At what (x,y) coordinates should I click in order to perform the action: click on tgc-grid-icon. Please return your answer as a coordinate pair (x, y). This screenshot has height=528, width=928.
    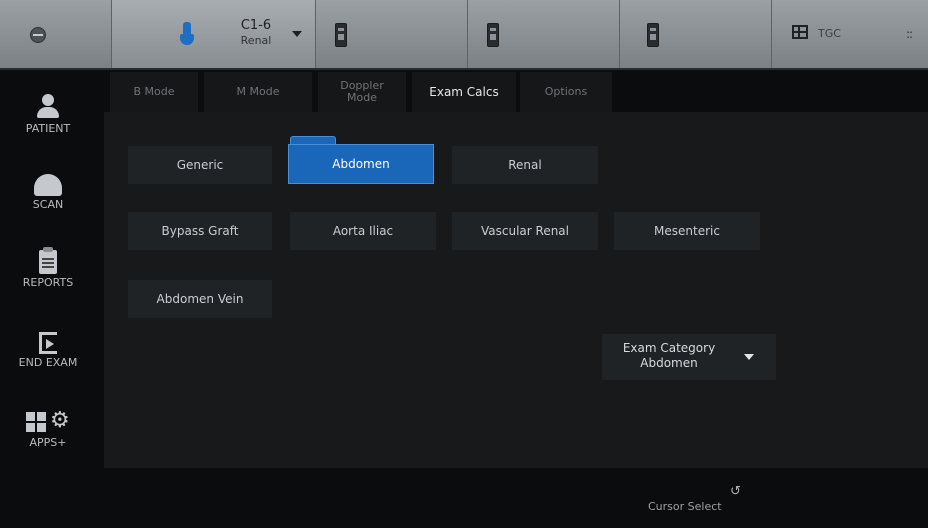
    Looking at the image, I should click on (800, 32).